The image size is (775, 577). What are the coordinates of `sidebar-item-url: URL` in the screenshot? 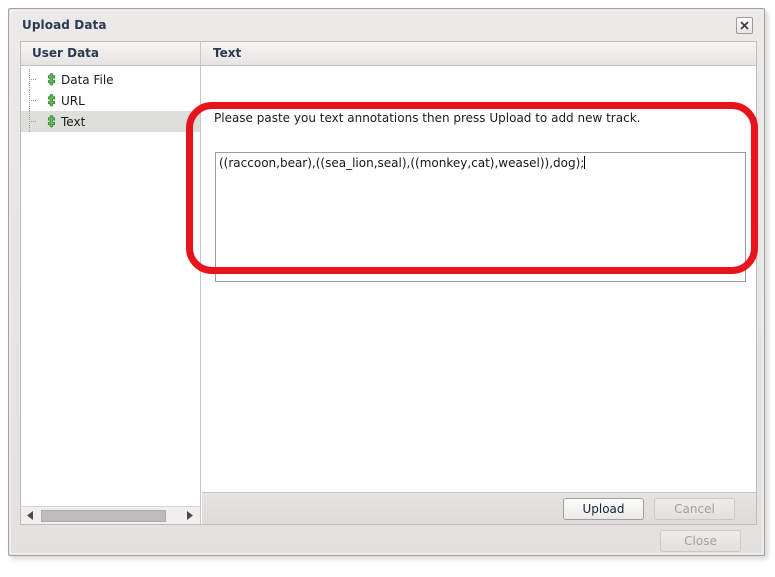 It's located at (110, 100).